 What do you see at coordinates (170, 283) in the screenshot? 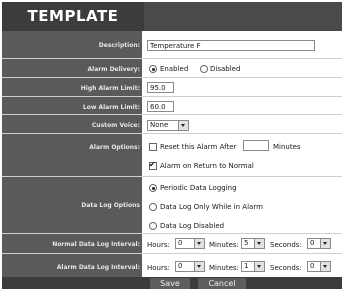
I see `save-button: Save` at bounding box center [170, 283].